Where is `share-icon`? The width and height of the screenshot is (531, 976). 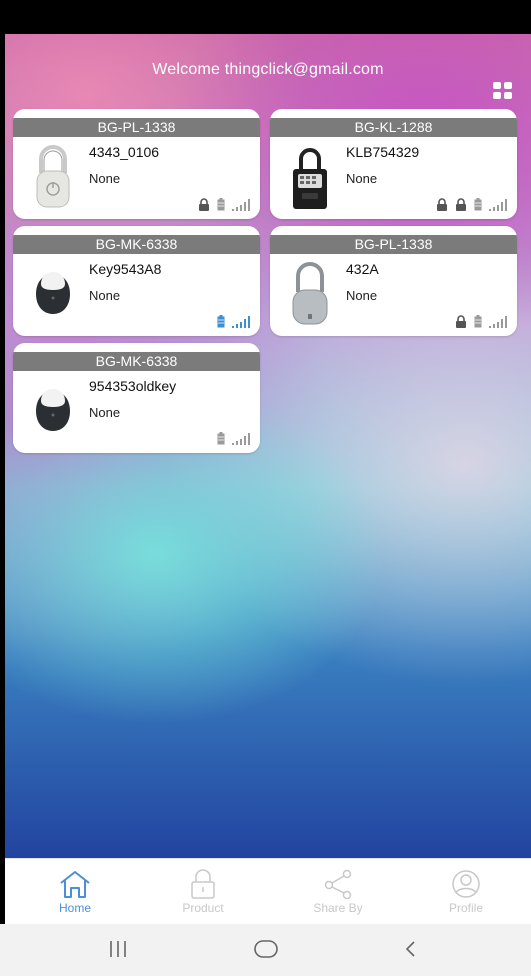 share-icon is located at coordinates (338, 884).